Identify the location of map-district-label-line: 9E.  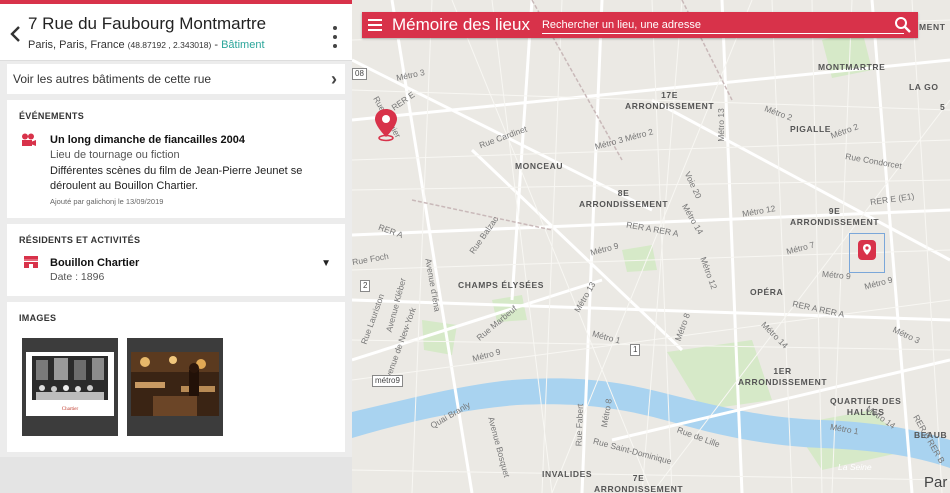
(834, 211).